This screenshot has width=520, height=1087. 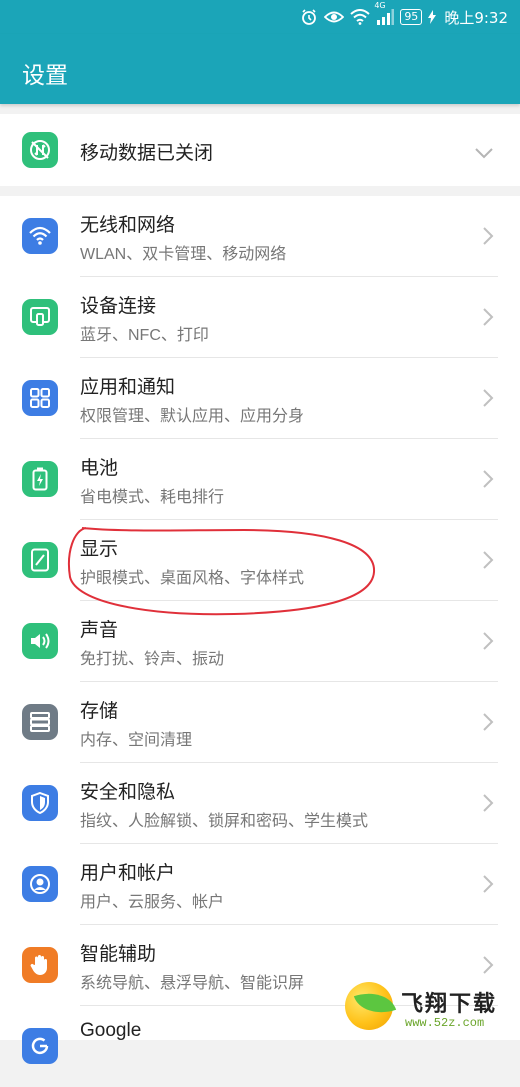 What do you see at coordinates (260, 560) in the screenshot?
I see `settings-item-display: 显示护眼模式、桌面风格、字体样式` at bounding box center [260, 560].